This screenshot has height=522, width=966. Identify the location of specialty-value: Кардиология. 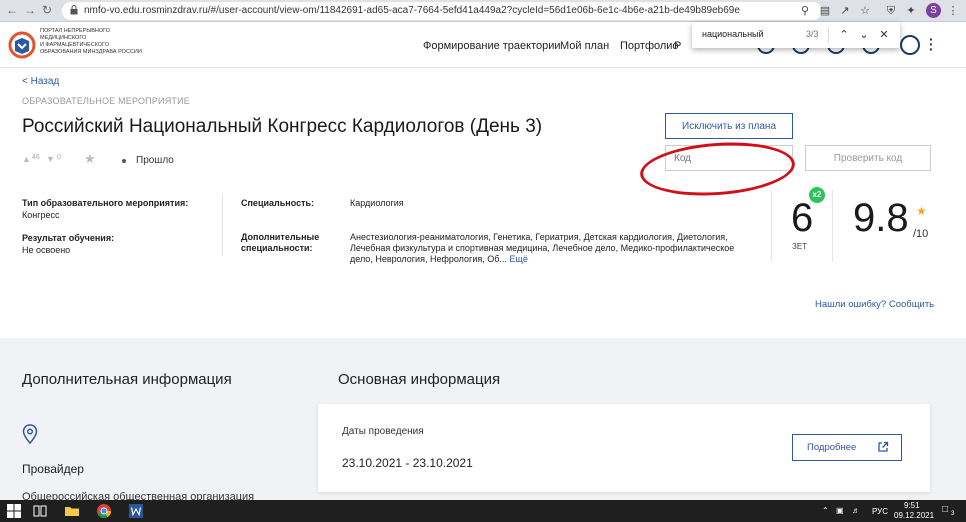
(377, 203).